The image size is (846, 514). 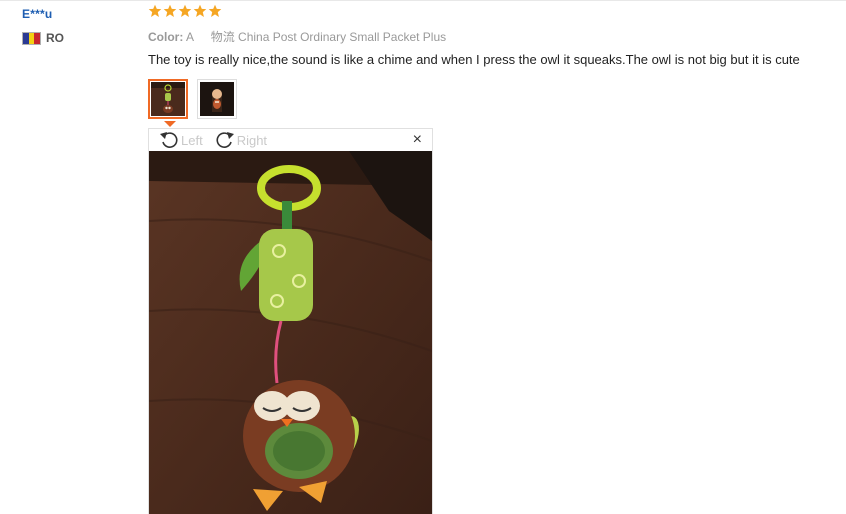 What do you see at coordinates (31, 38) in the screenshot?
I see `flag-ro-icon` at bounding box center [31, 38].